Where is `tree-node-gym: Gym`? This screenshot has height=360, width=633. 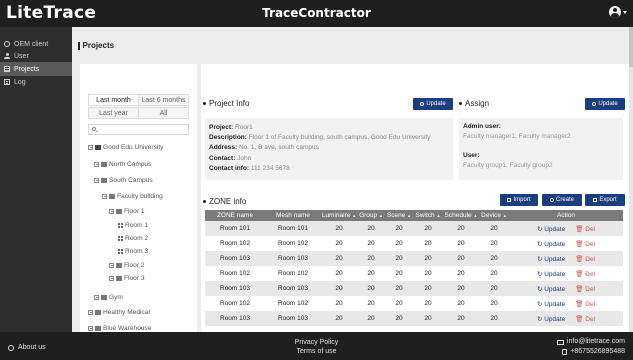
tree-node-gym: Gym is located at coordinates (108, 297).